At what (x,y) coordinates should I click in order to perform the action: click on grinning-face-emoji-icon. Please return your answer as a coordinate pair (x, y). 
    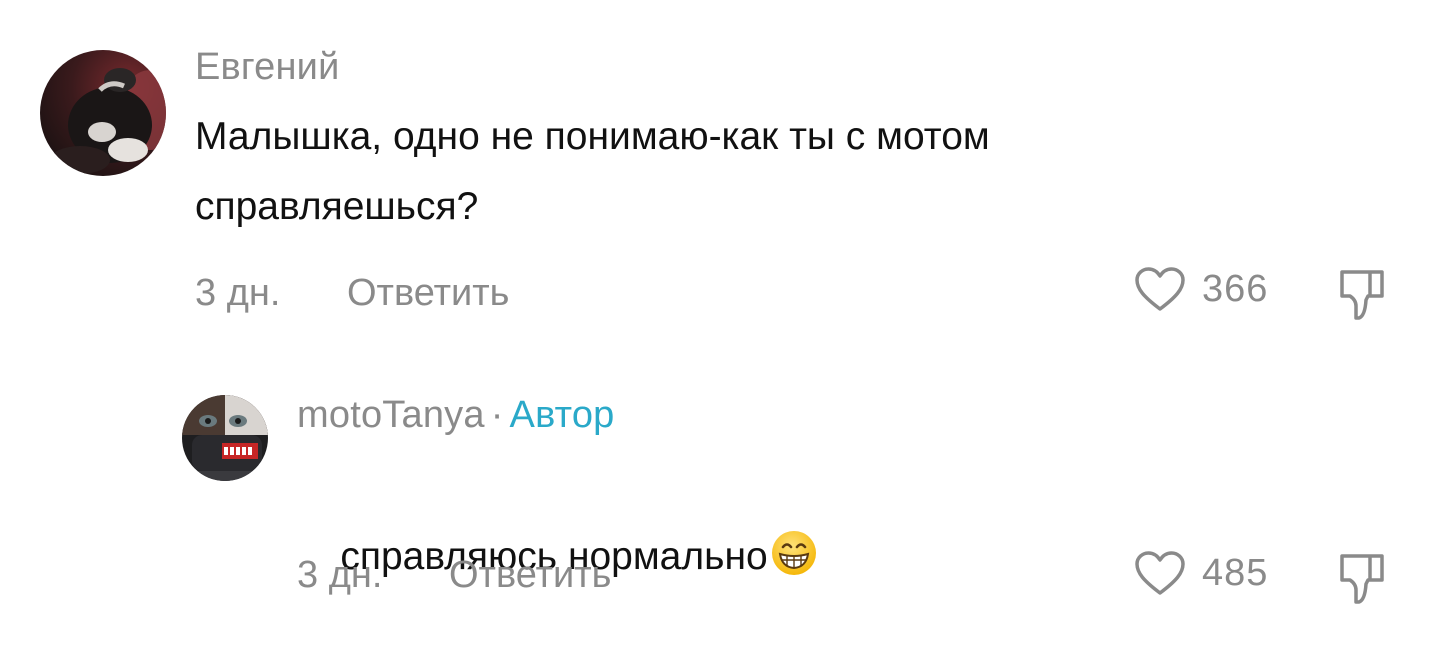
    Looking at the image, I should click on (793, 553).